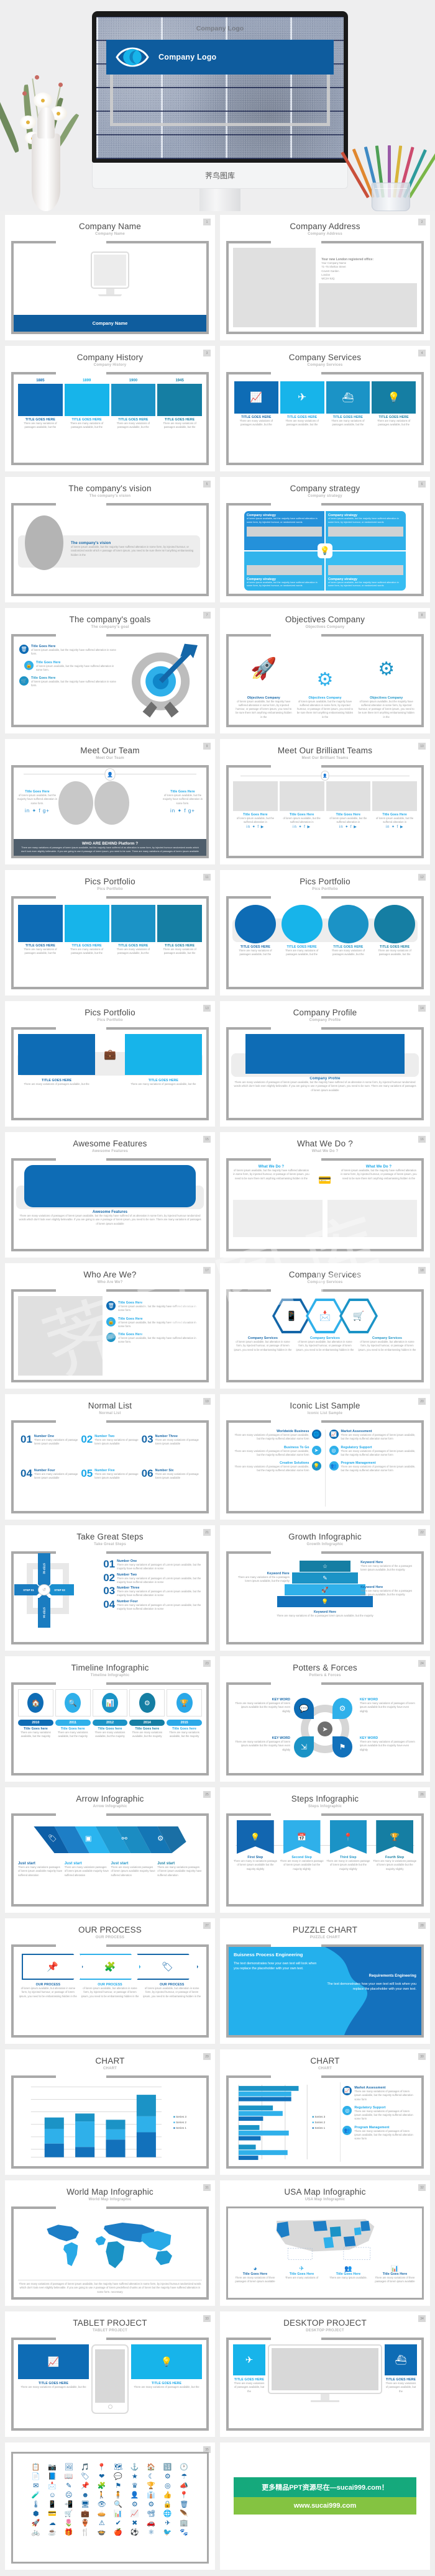 Image resolution: width=435 pixels, height=2576 pixels. I want to click on item-number: 04, so click(26, 1473).